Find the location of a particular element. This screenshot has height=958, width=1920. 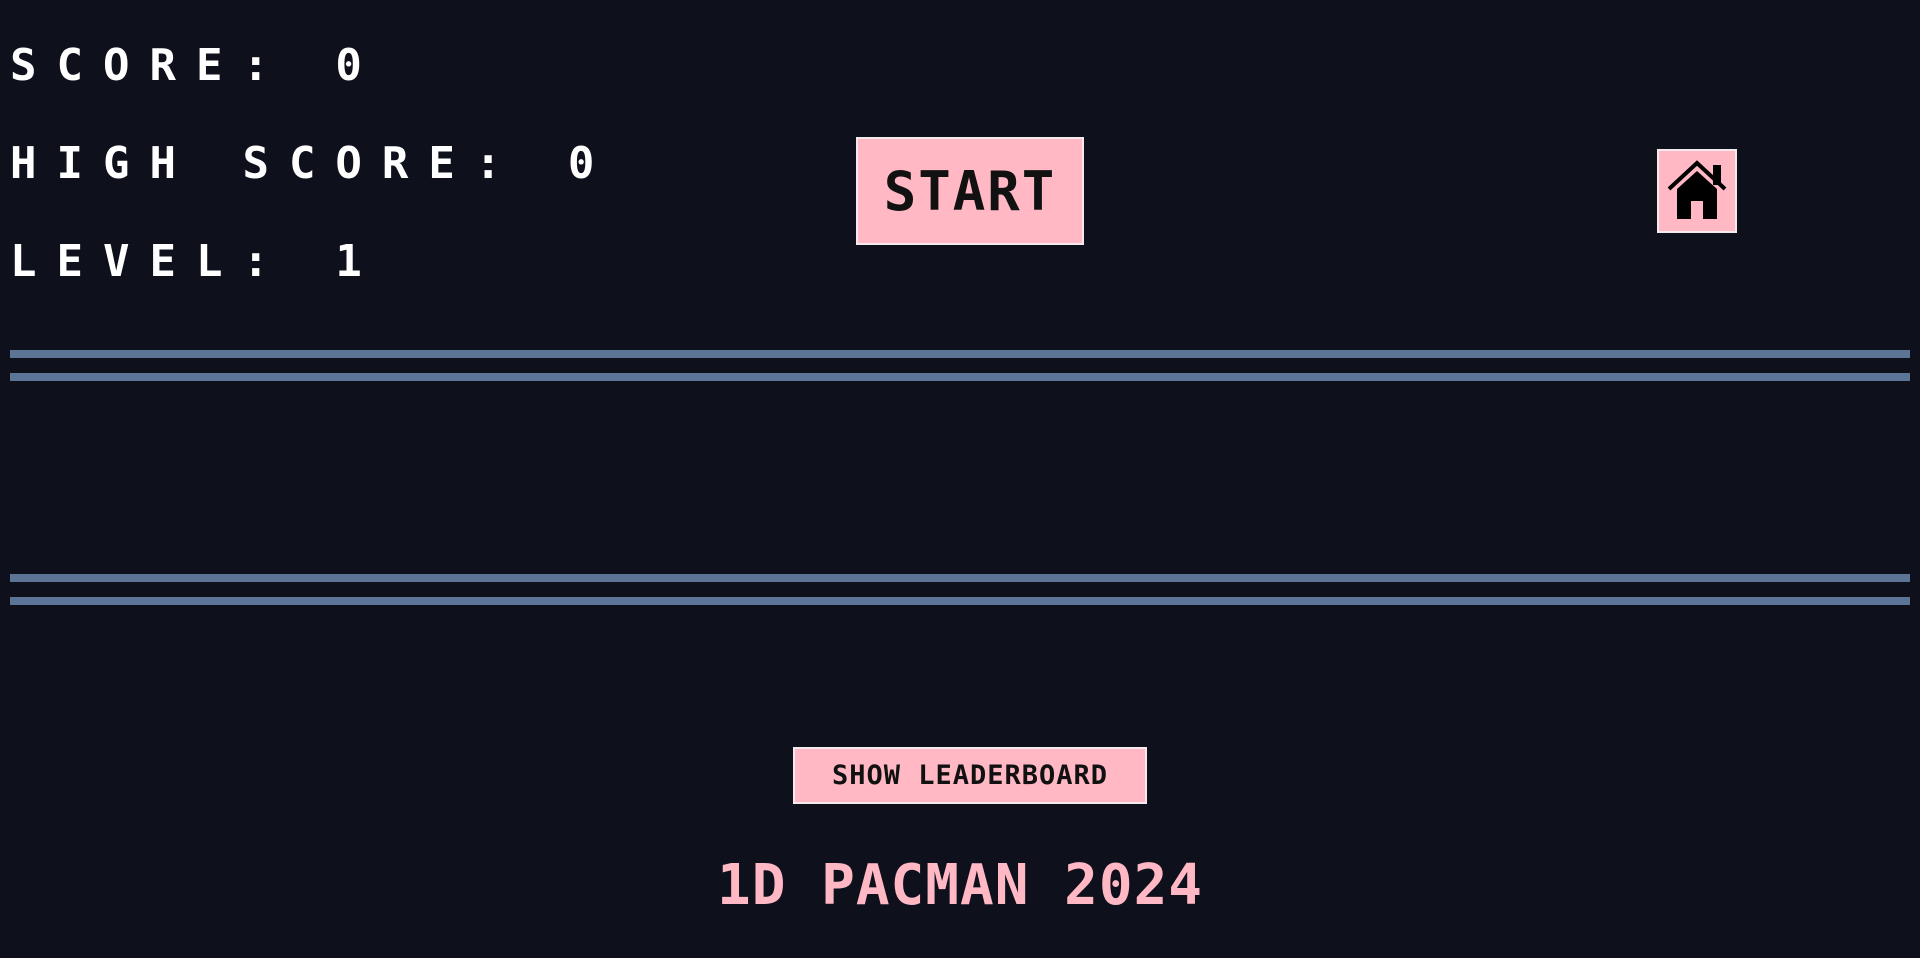

home-button is located at coordinates (1697, 191).